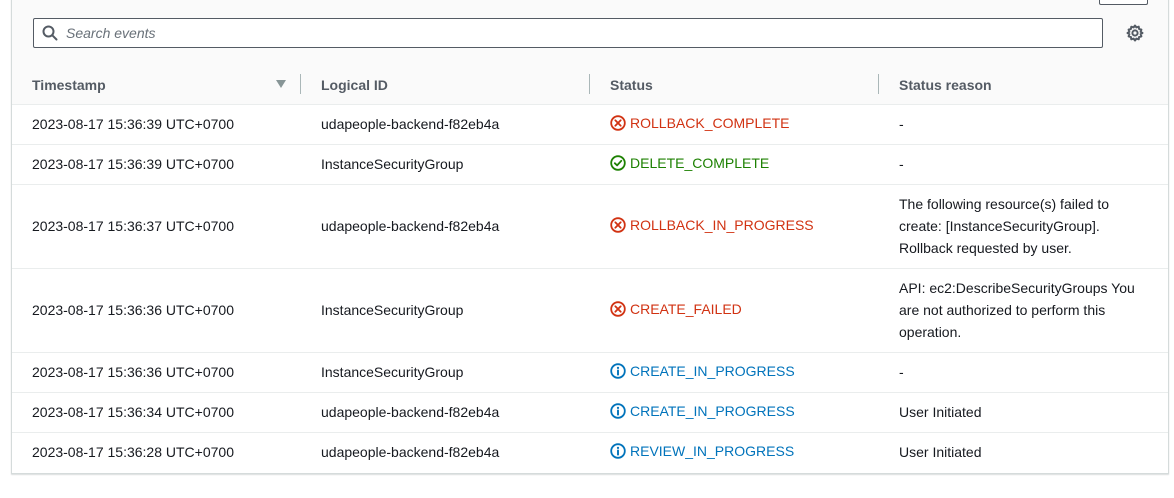 The width and height of the screenshot is (1174, 498). I want to click on status-cell: ROLLBACK_IN_PROGRESS, so click(734, 226).